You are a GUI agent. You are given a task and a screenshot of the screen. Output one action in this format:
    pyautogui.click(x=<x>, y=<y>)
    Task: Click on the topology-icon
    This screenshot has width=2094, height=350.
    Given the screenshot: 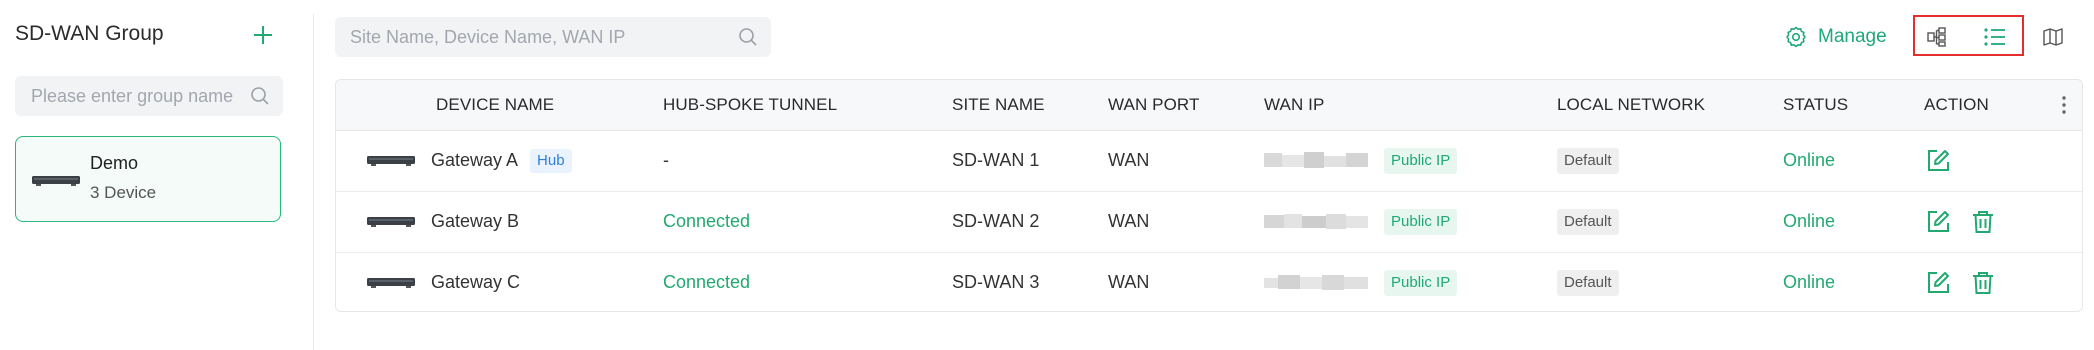 What is the action you would take?
    pyautogui.click(x=1936, y=37)
    